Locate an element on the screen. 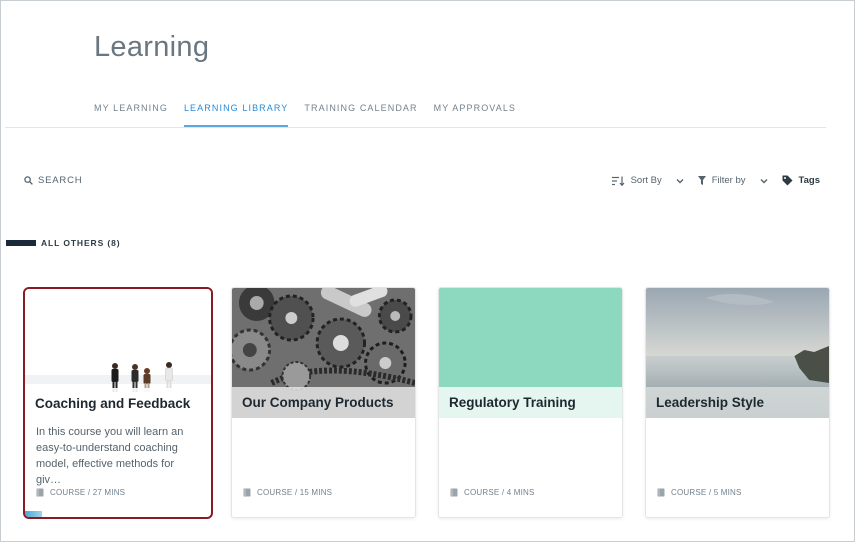 The height and width of the screenshot is (542, 855). sort-icon is located at coordinates (618, 181).